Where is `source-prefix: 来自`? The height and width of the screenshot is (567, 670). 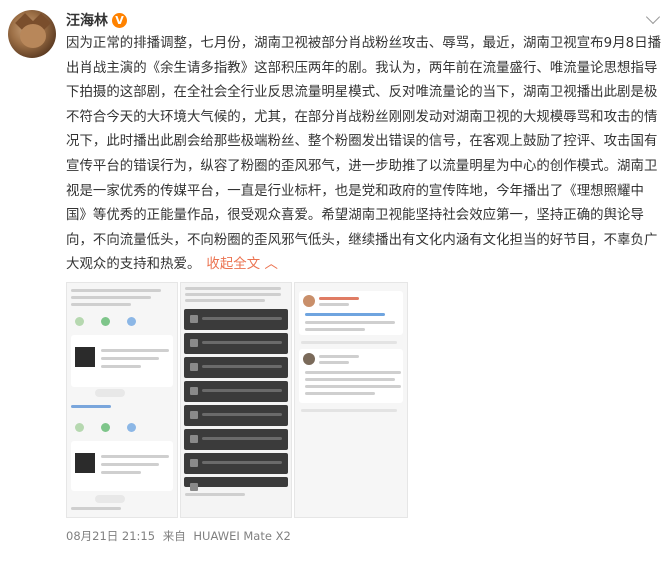 source-prefix: 来自 is located at coordinates (174, 536).